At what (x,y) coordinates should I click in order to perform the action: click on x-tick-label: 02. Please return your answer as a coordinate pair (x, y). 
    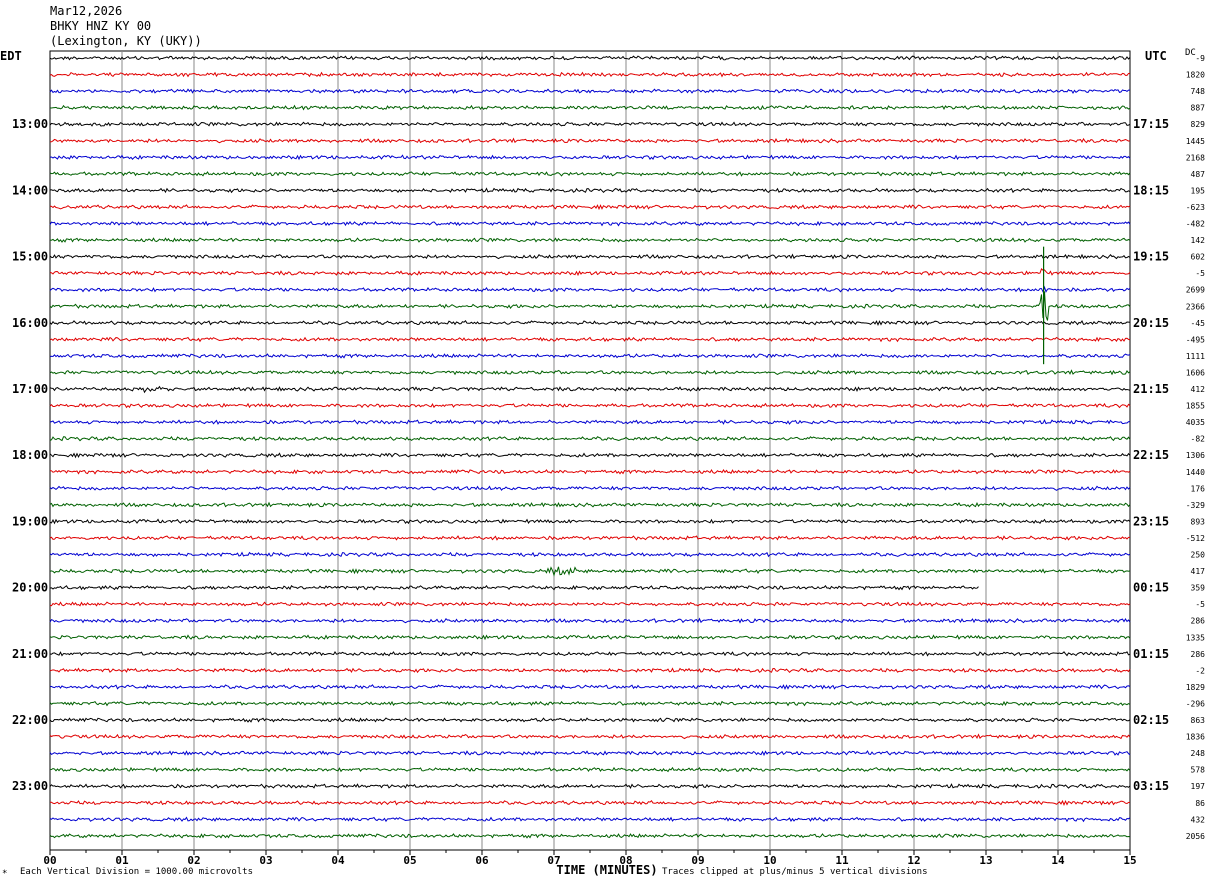
    Looking at the image, I should click on (193, 860).